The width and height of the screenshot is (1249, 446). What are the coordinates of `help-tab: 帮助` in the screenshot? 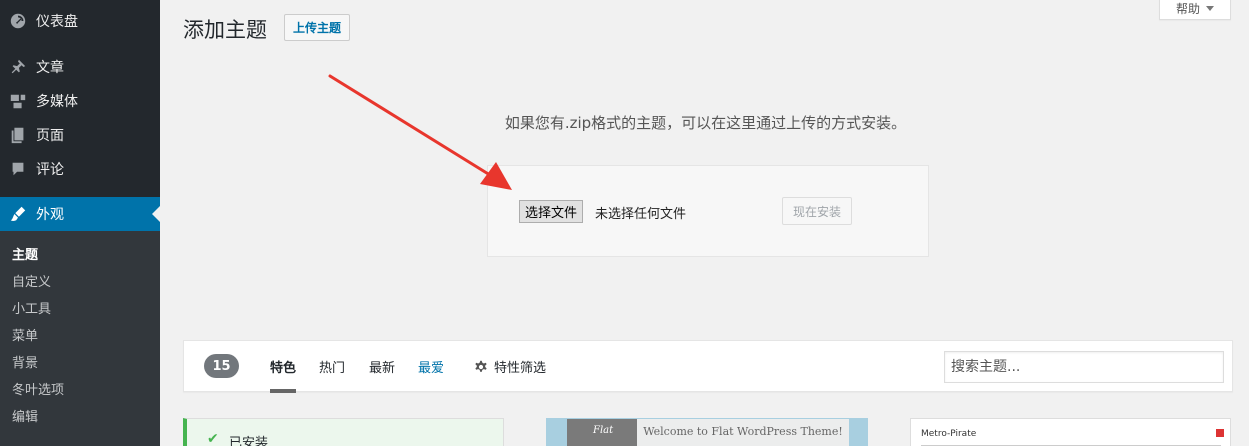 It's located at (1195, 10).